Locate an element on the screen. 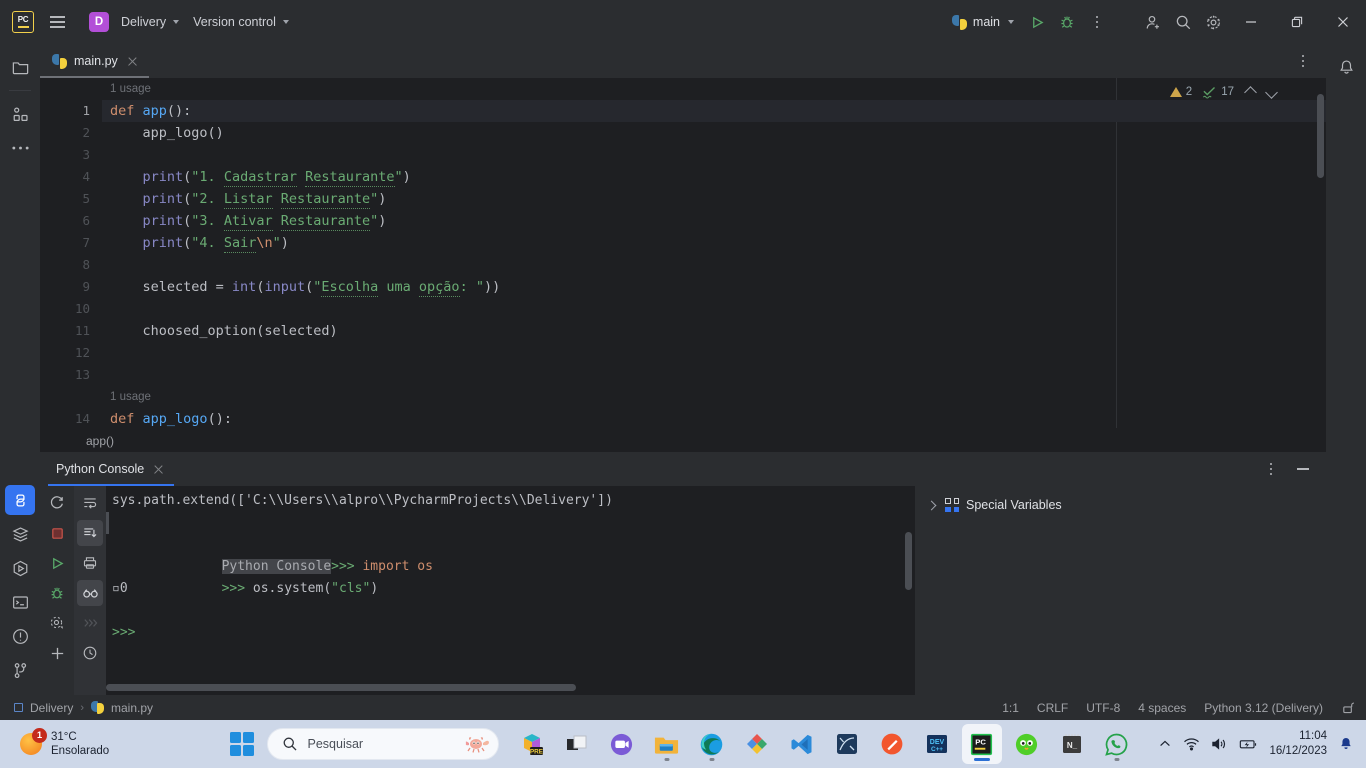 This screenshot has height=768, width=1366. line-number: 2 is located at coordinates (86, 132).